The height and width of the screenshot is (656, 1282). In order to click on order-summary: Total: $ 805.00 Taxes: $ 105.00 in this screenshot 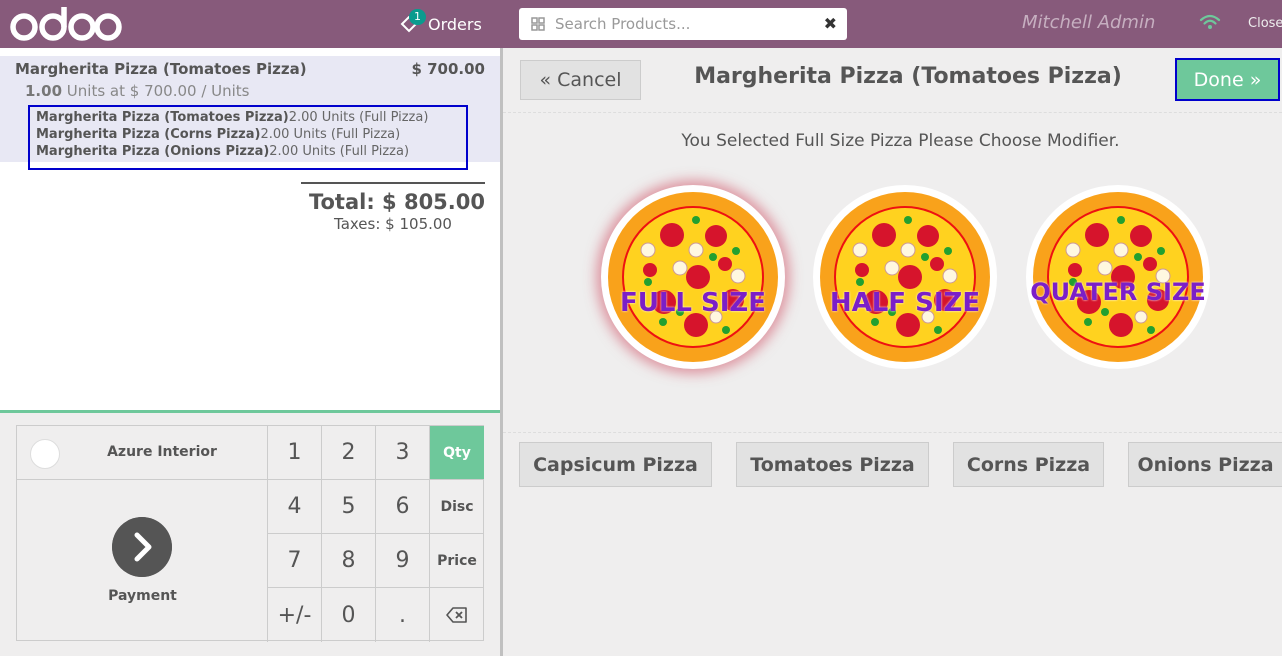, I will do `click(393, 207)`.